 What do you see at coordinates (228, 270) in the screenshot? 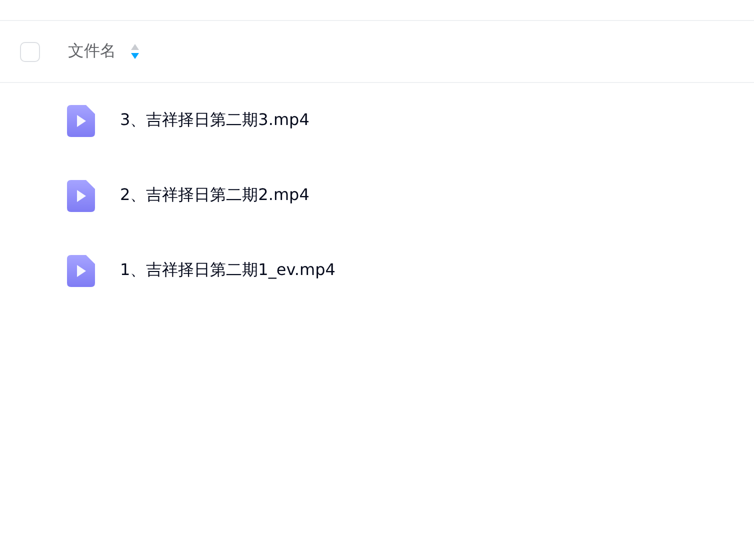
I see `file-name: 1、吉祥择日第二期1_ev.mp4` at bounding box center [228, 270].